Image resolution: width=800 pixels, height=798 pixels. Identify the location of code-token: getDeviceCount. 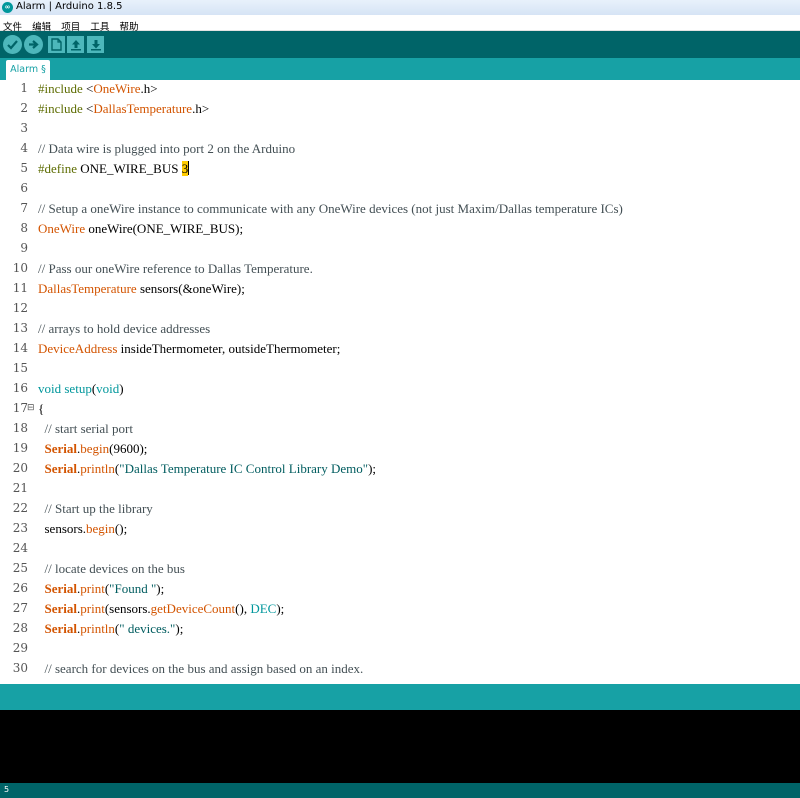
(193, 608).